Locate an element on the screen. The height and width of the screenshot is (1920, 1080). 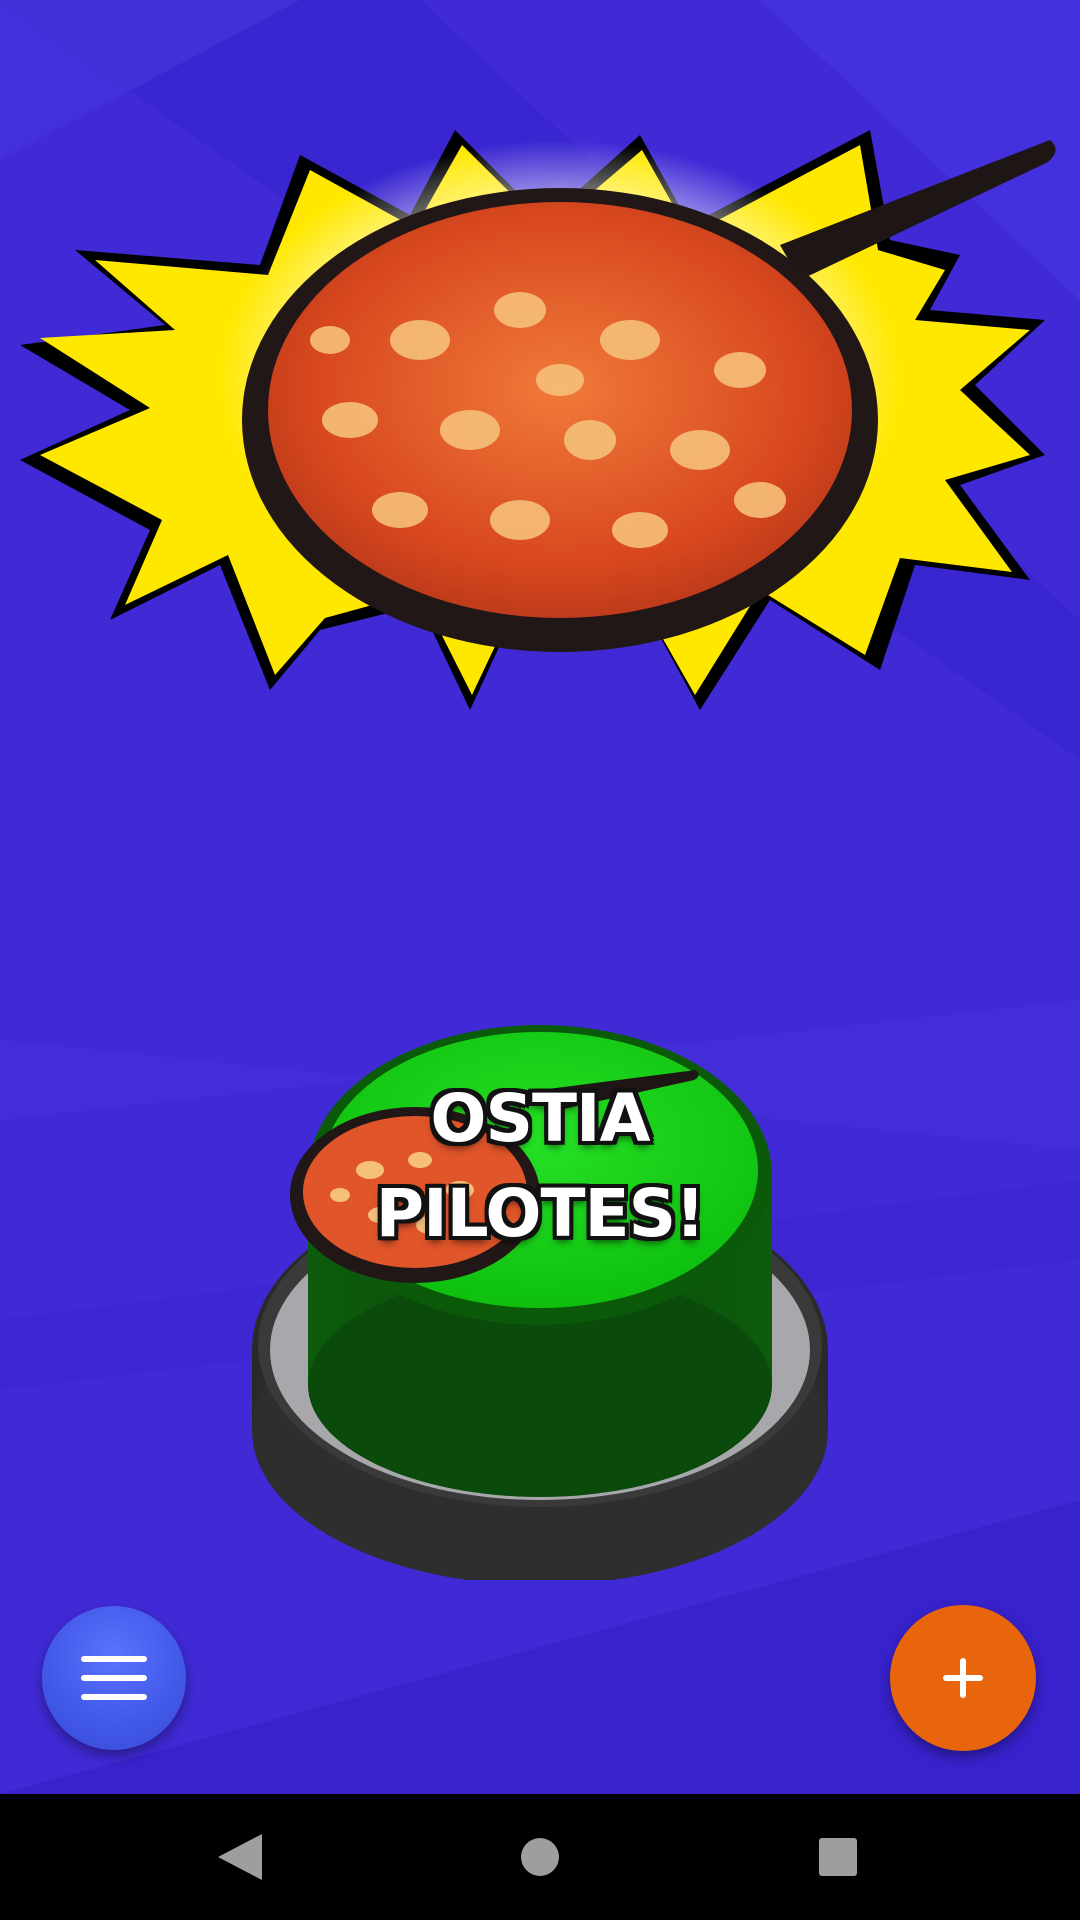
system-navigation-bar is located at coordinates (540, 1857).